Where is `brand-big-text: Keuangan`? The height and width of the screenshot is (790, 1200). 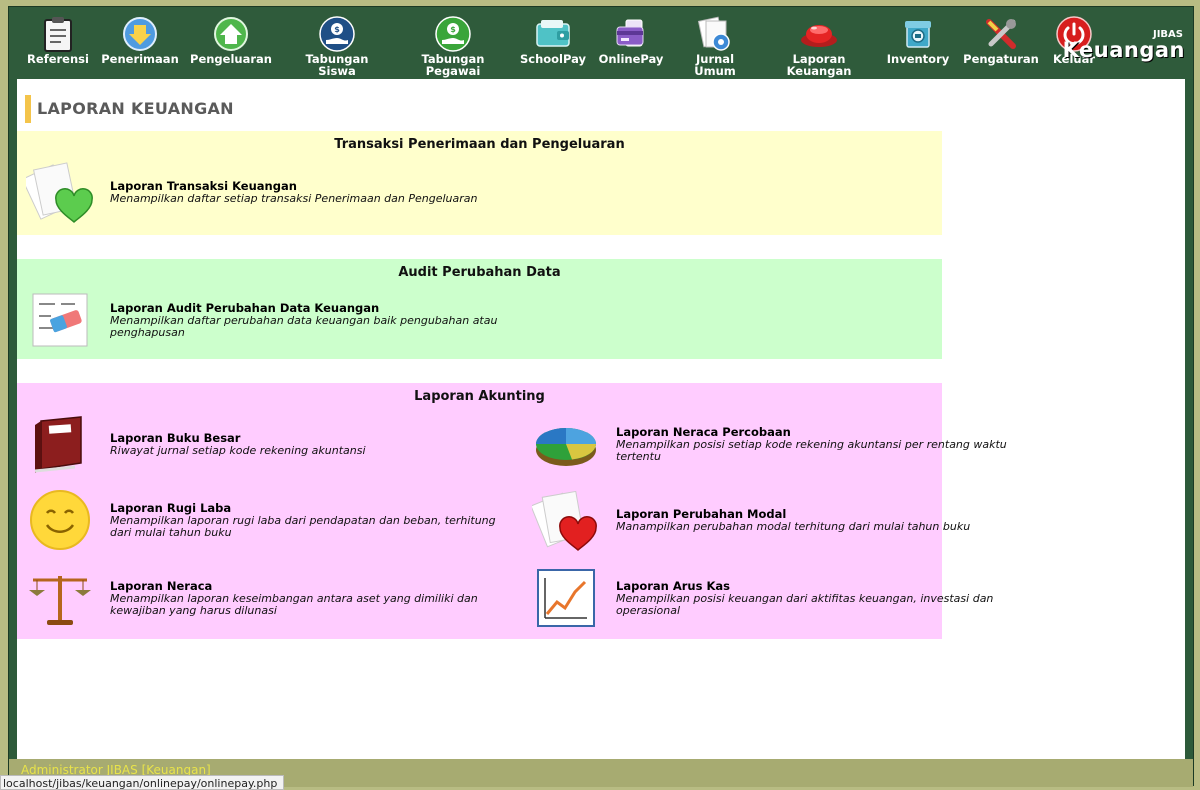
brand-big-text: Keuangan is located at coordinates (1123, 50).